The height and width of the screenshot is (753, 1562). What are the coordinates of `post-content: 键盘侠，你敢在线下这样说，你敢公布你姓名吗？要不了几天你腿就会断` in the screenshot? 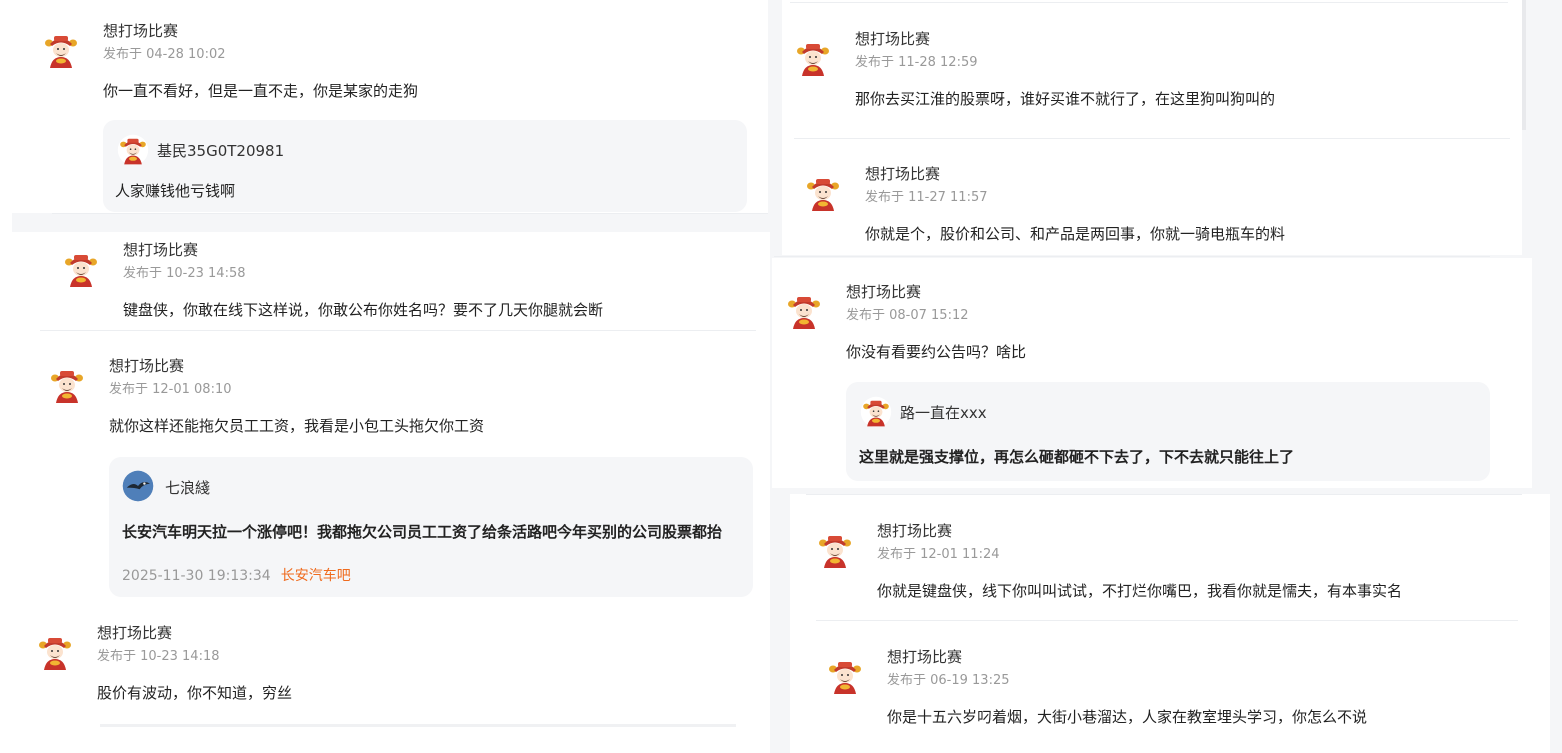 It's located at (363, 309).